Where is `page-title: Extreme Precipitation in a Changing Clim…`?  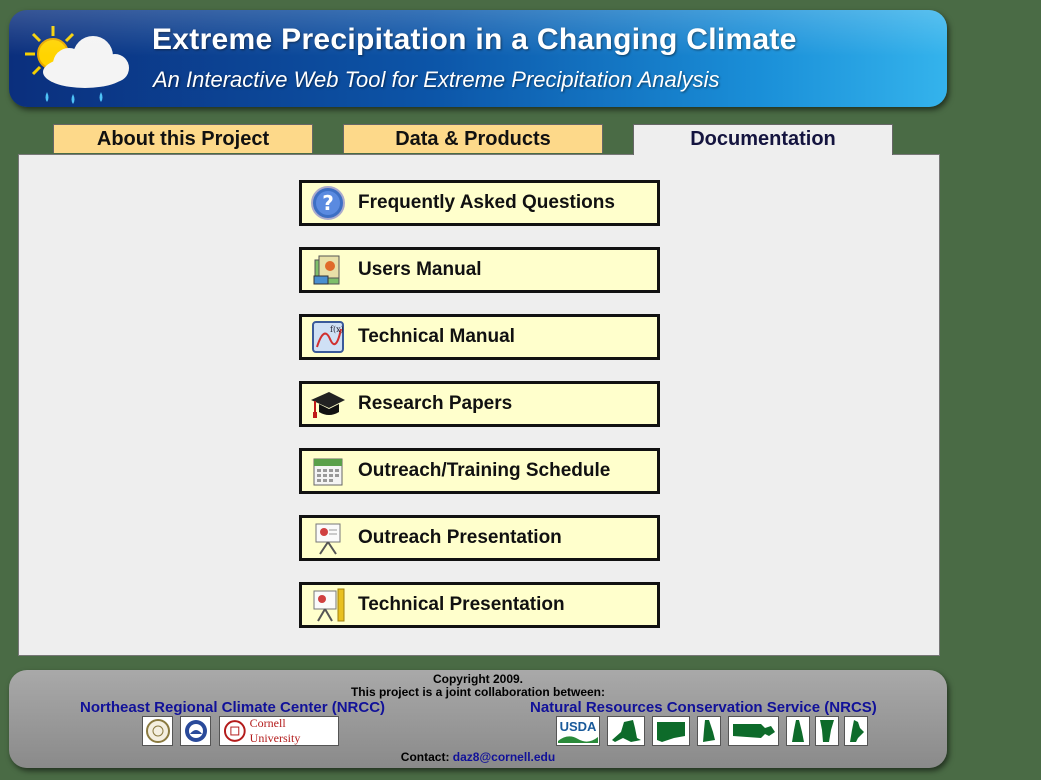 page-title: Extreme Precipitation in a Changing Clim… is located at coordinates (474, 39).